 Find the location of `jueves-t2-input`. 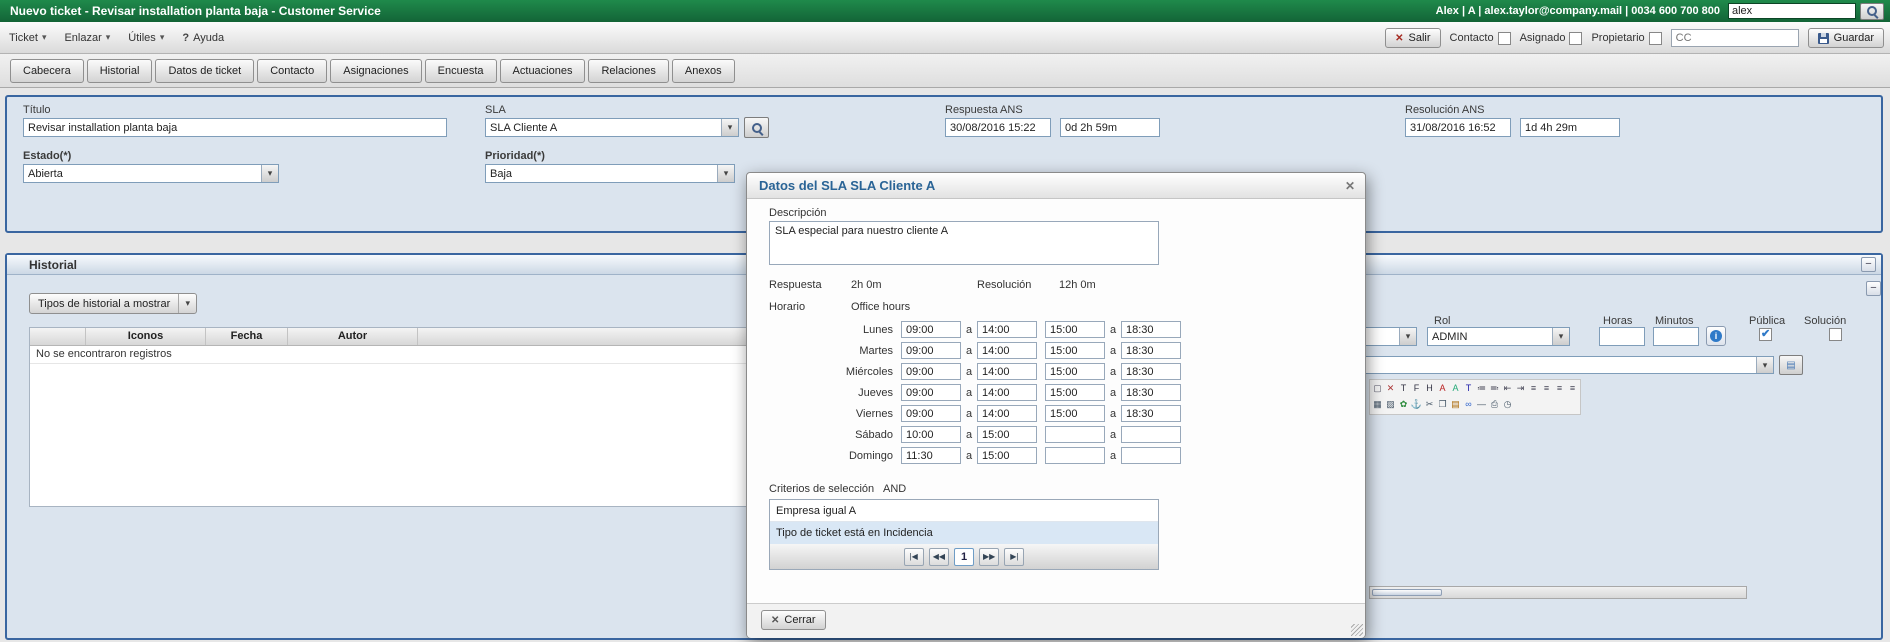

jueves-t2-input is located at coordinates (1151, 392).